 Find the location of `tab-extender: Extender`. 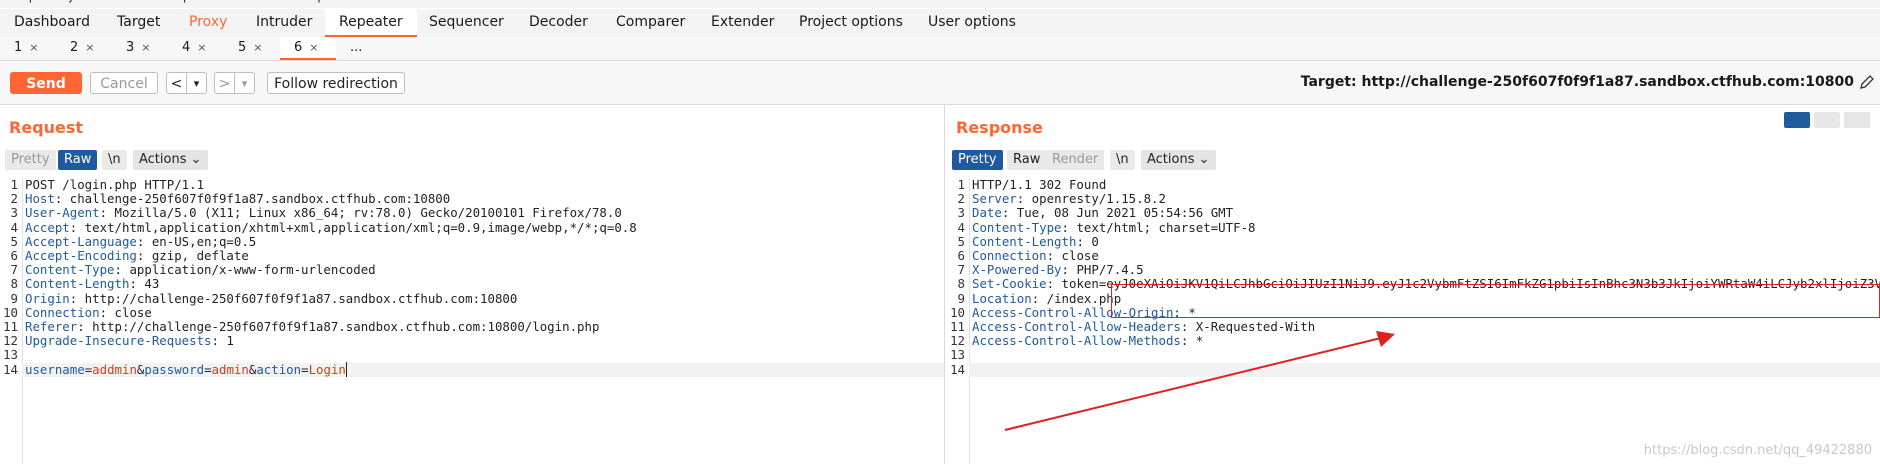

tab-extender: Extender is located at coordinates (742, 22).